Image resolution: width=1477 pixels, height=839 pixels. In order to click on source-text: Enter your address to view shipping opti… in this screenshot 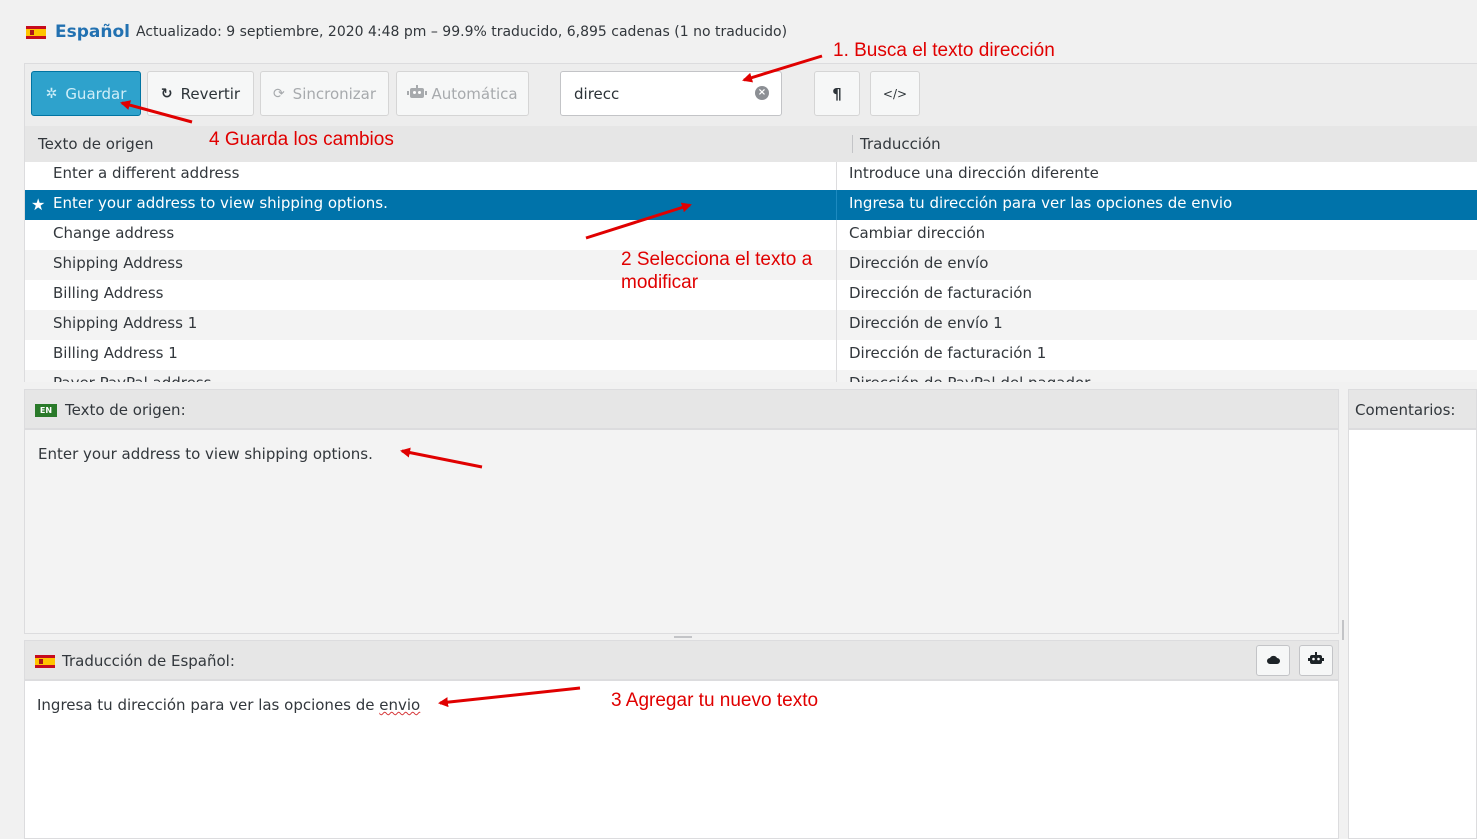, I will do `click(205, 454)`.